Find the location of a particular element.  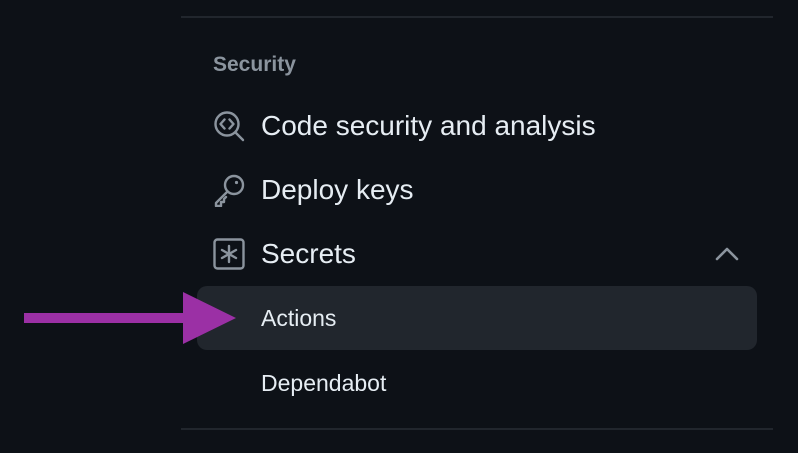

top-divider is located at coordinates (477, 17).